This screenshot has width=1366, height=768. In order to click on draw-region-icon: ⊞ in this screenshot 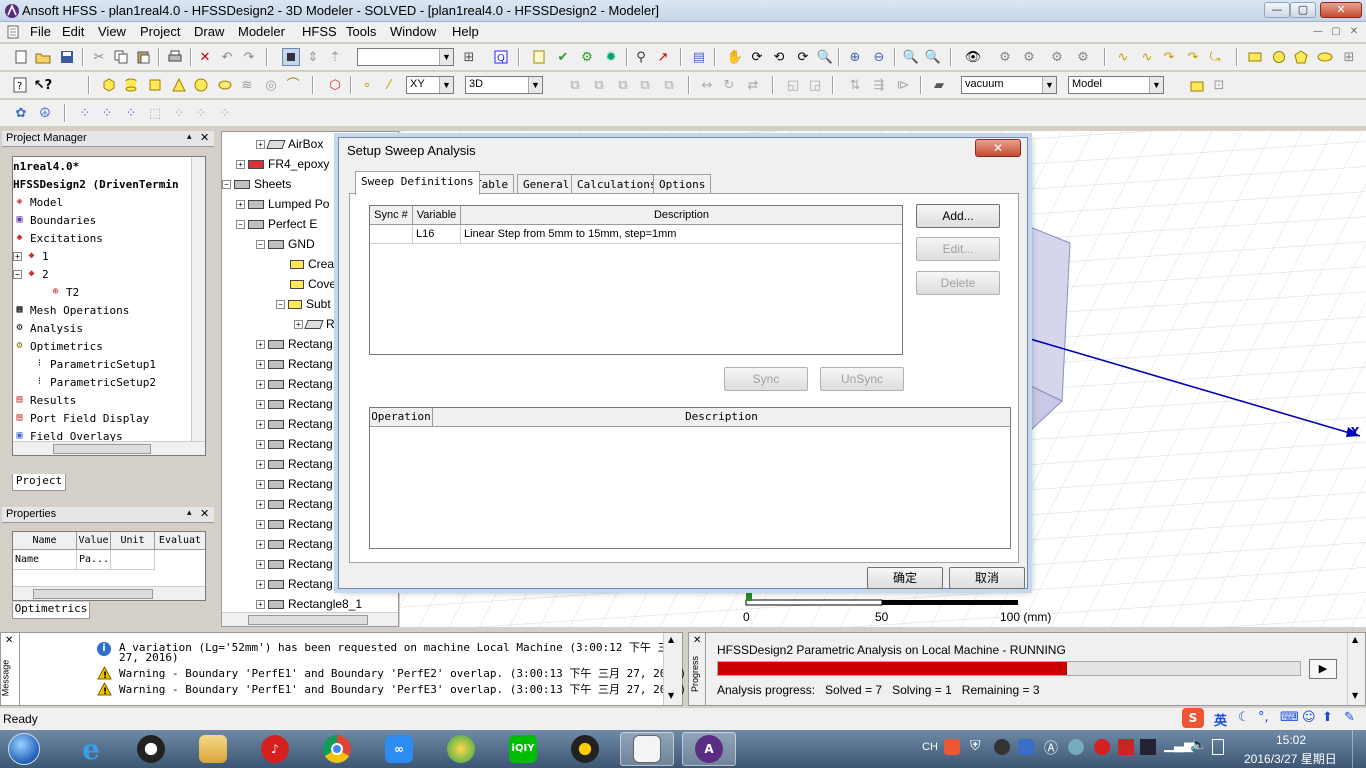, I will do `click(1349, 57)`.